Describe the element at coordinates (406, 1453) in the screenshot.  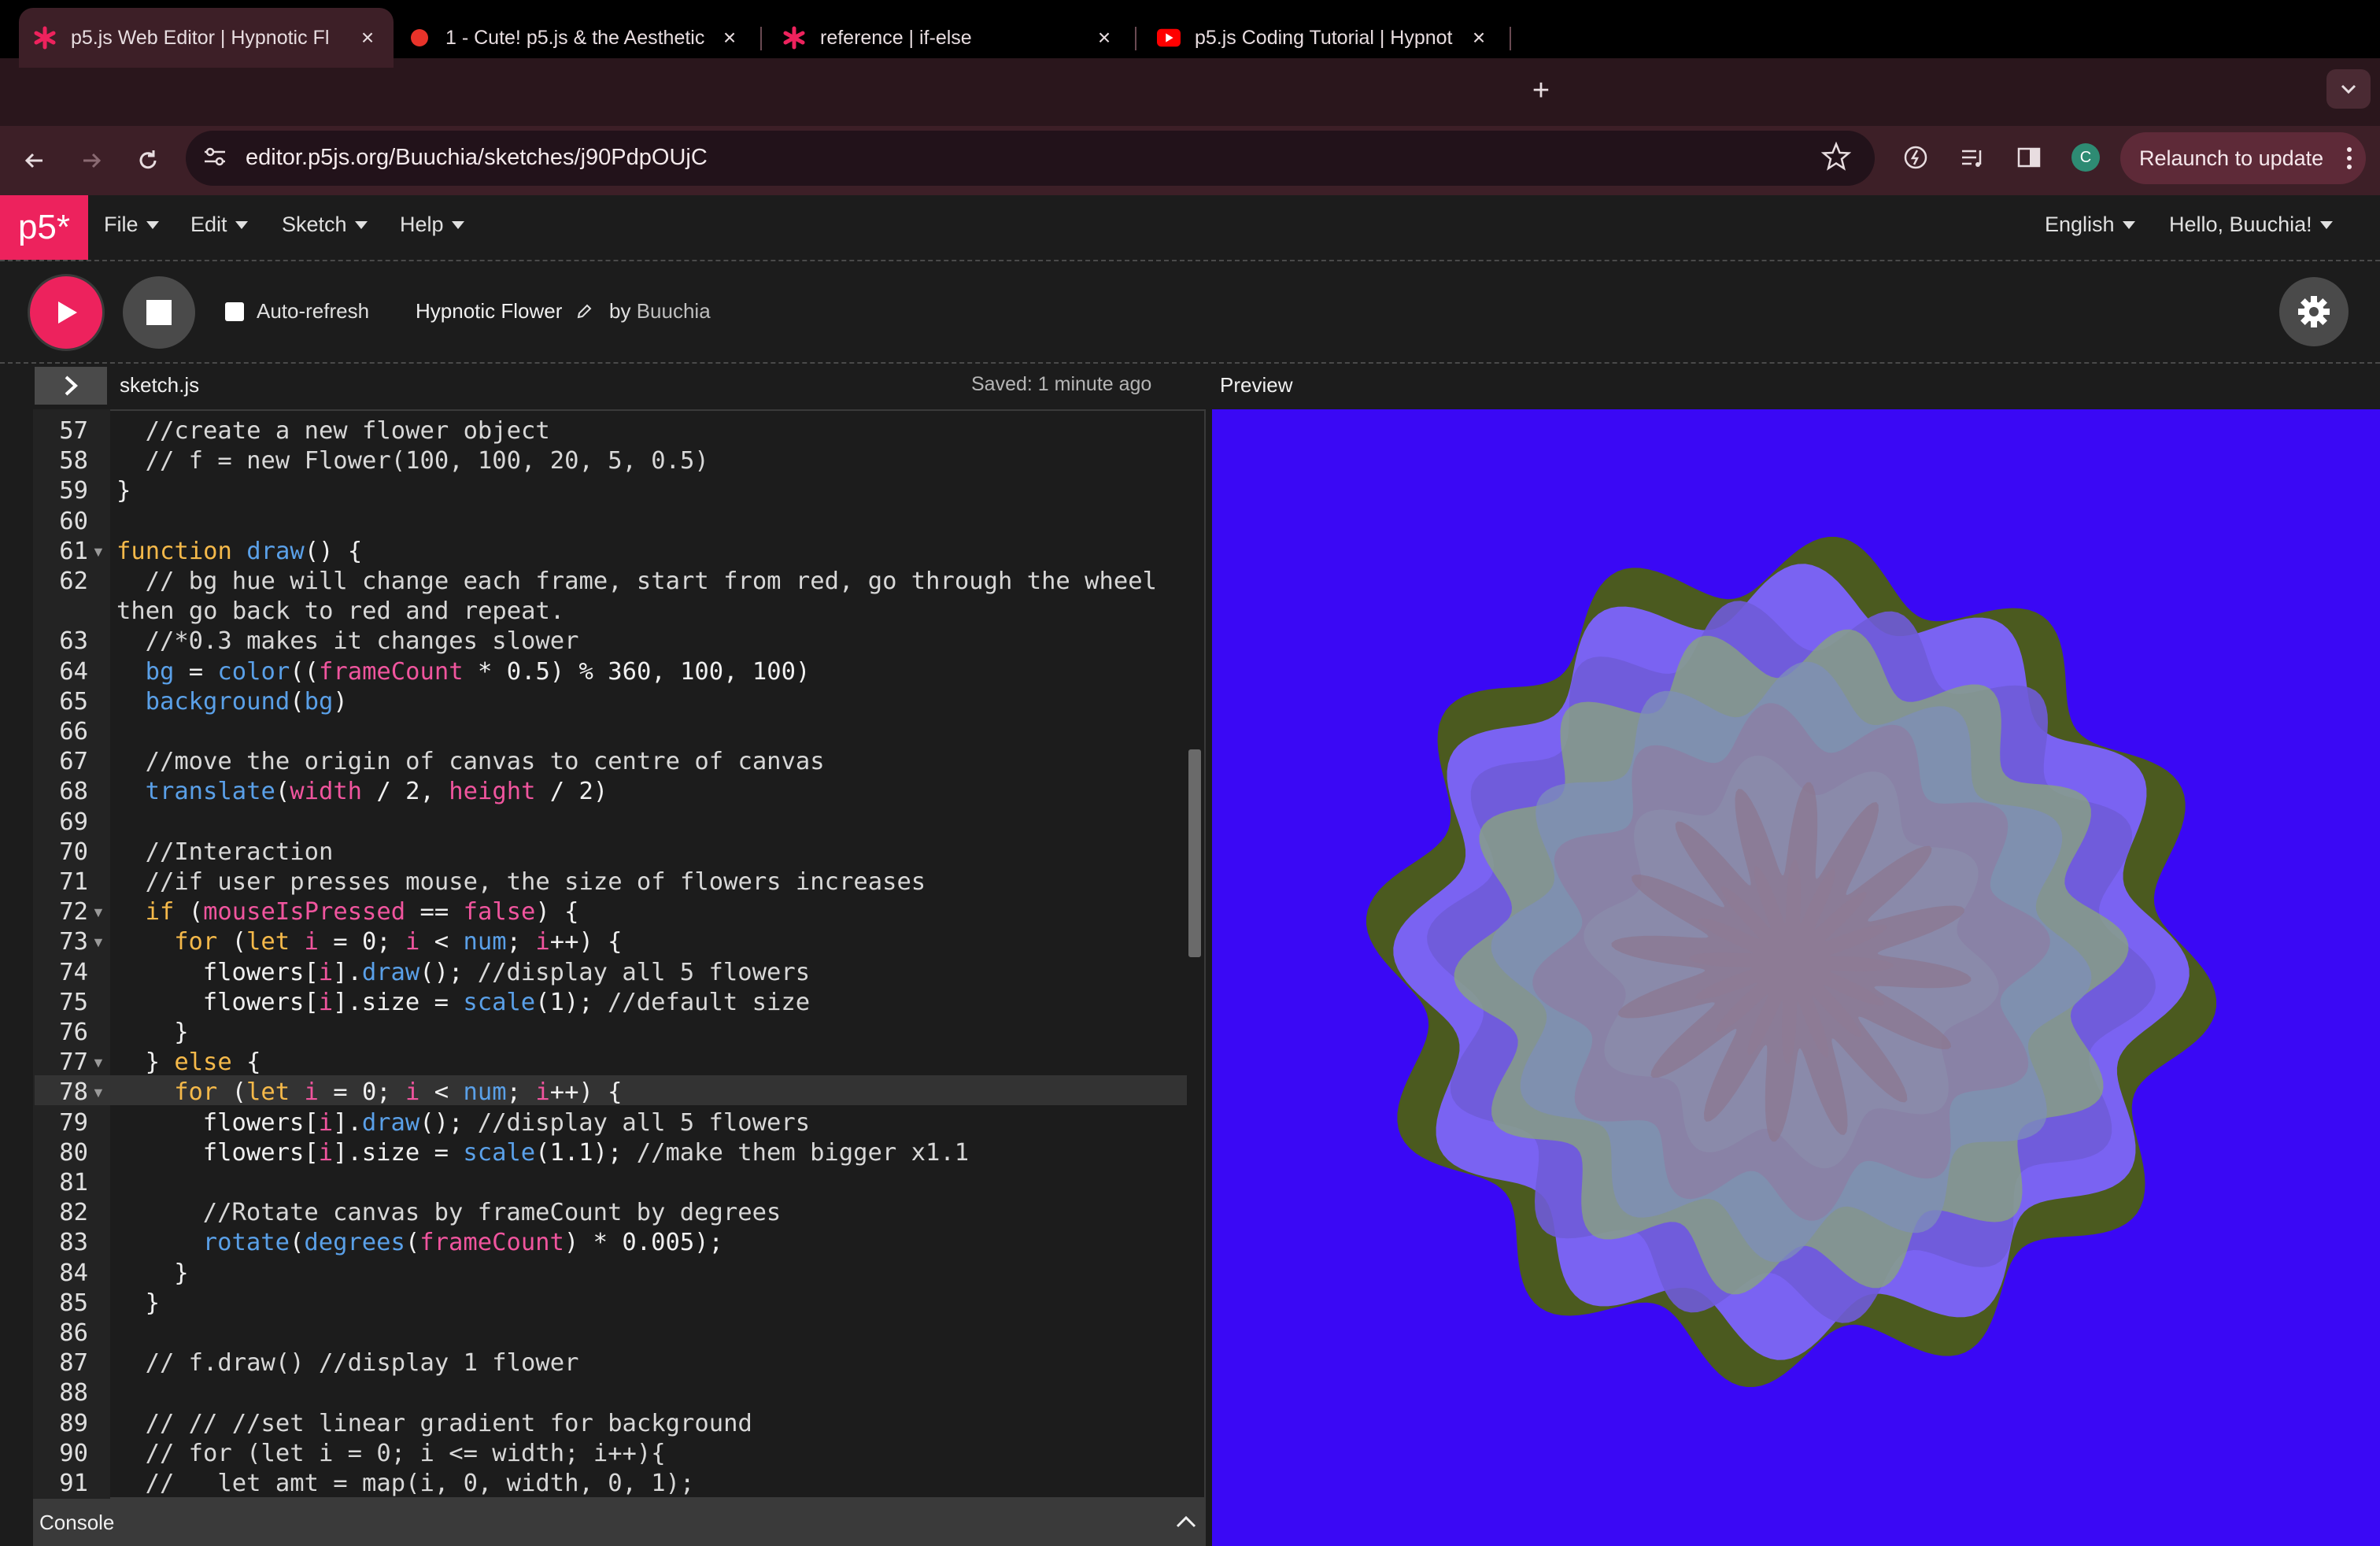
I see `code-line: // for (let i = 0; i <= width; i++){` at that location.